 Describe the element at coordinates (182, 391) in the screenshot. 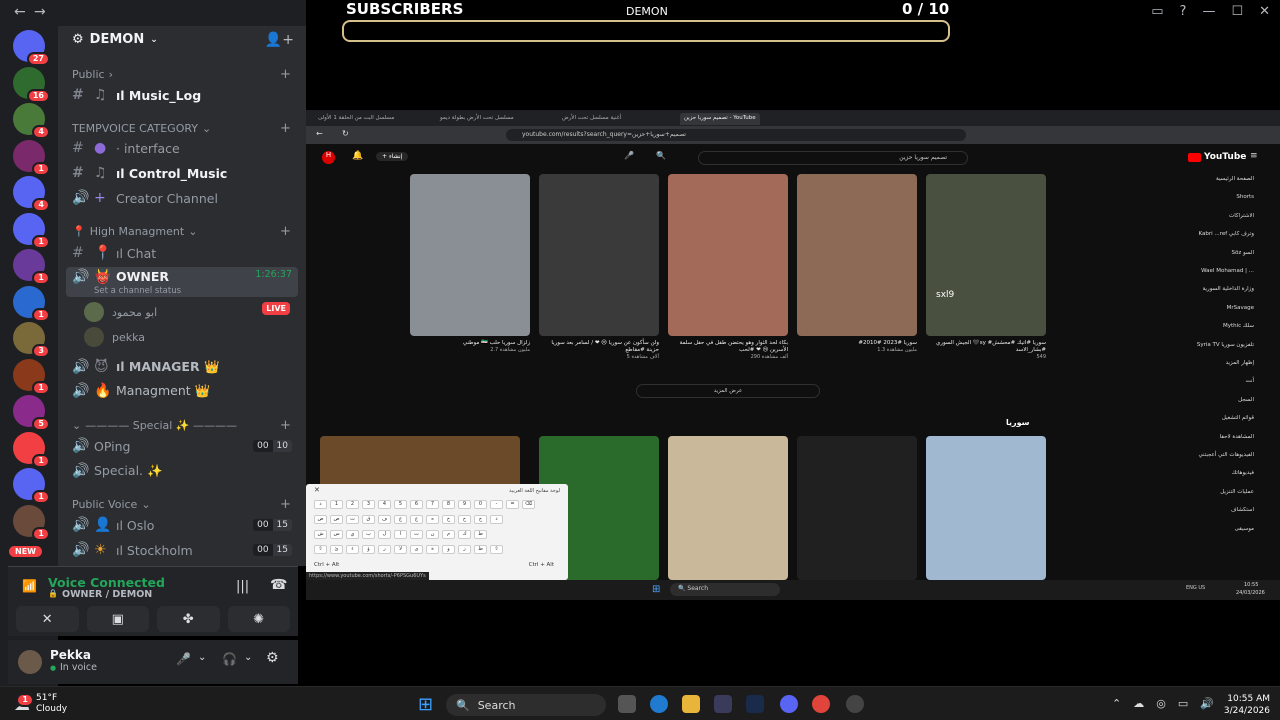

I see `channel-managment: 🔊 🔥 Managment 👑` at that location.